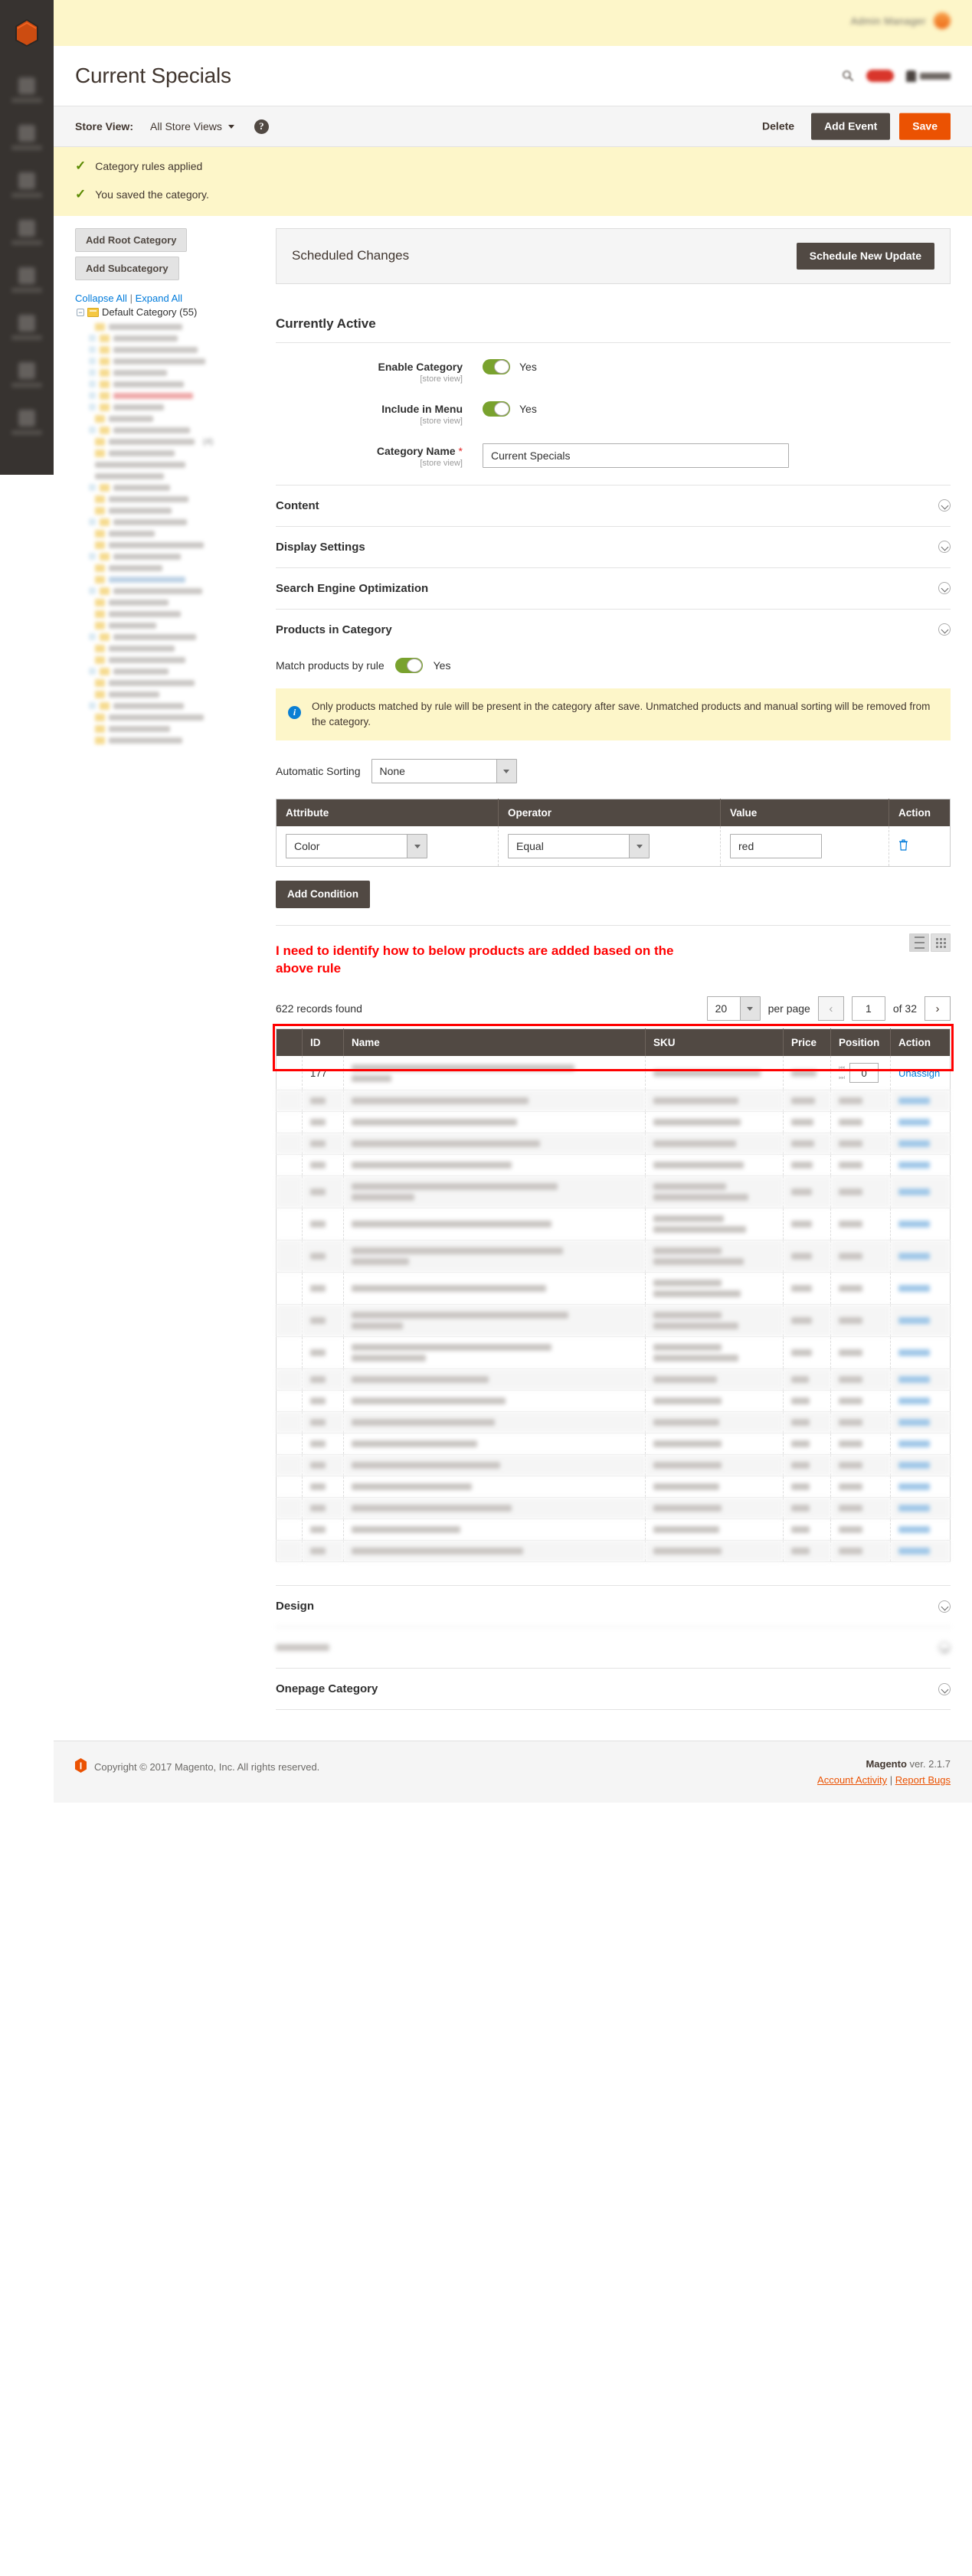 This screenshot has width=972, height=2576. I want to click on collapse-toggle-icon: −, so click(80, 312).